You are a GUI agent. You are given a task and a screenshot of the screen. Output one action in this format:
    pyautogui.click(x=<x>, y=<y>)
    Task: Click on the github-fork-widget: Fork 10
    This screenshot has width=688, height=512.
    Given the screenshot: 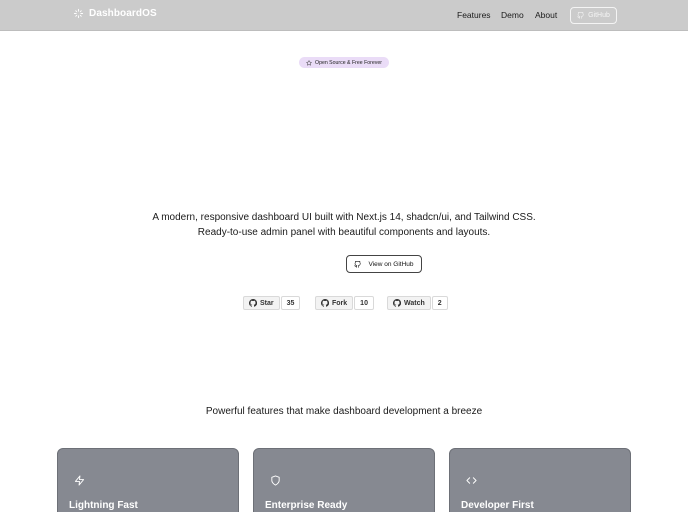 What is the action you would take?
    pyautogui.click(x=344, y=303)
    